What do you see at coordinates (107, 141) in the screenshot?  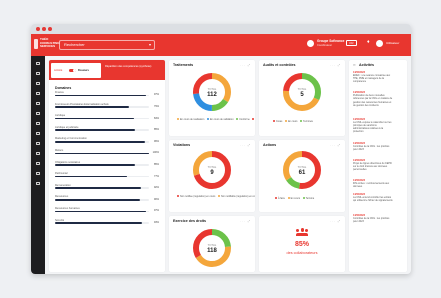 I see `domain-row: Marketing et Communication 96%` at bounding box center [107, 141].